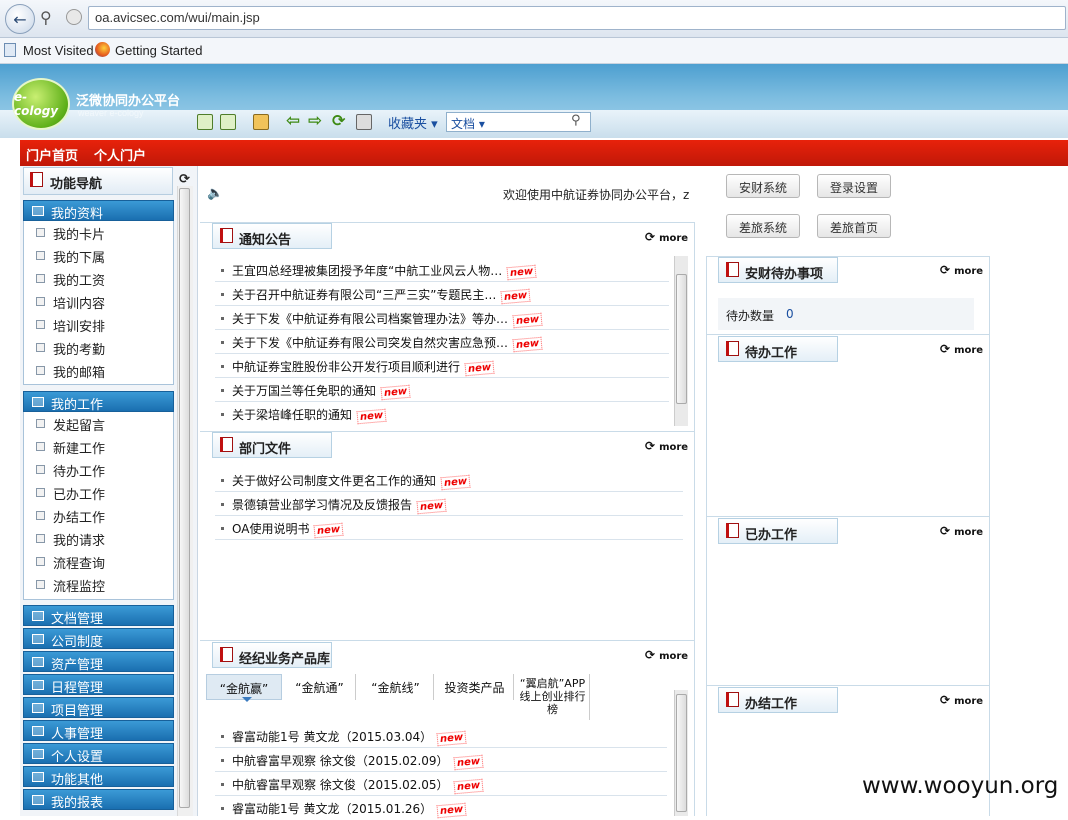 The image size is (1068, 820). What do you see at coordinates (98, 370) in the screenshot?
I see `sidebar-item: 我的邮箱` at bounding box center [98, 370].